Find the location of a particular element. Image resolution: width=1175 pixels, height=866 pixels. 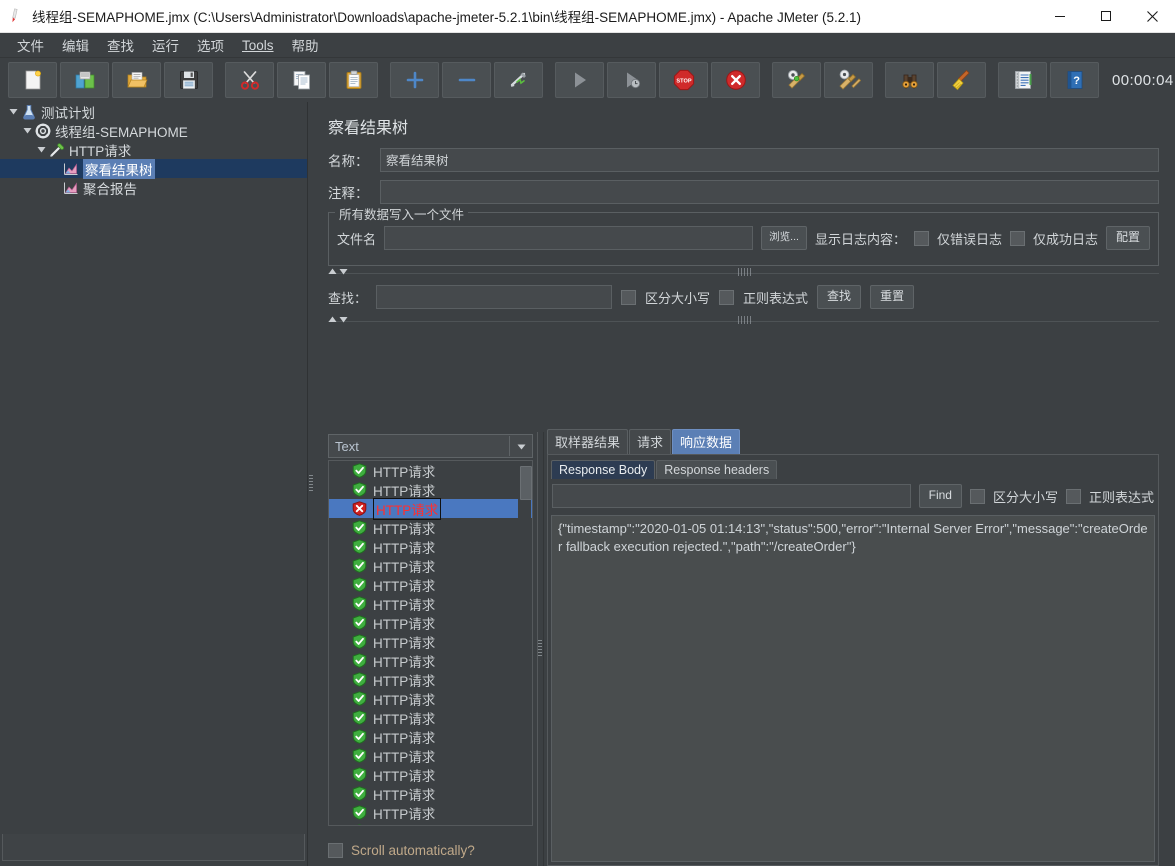

find-input is located at coordinates (731, 496).